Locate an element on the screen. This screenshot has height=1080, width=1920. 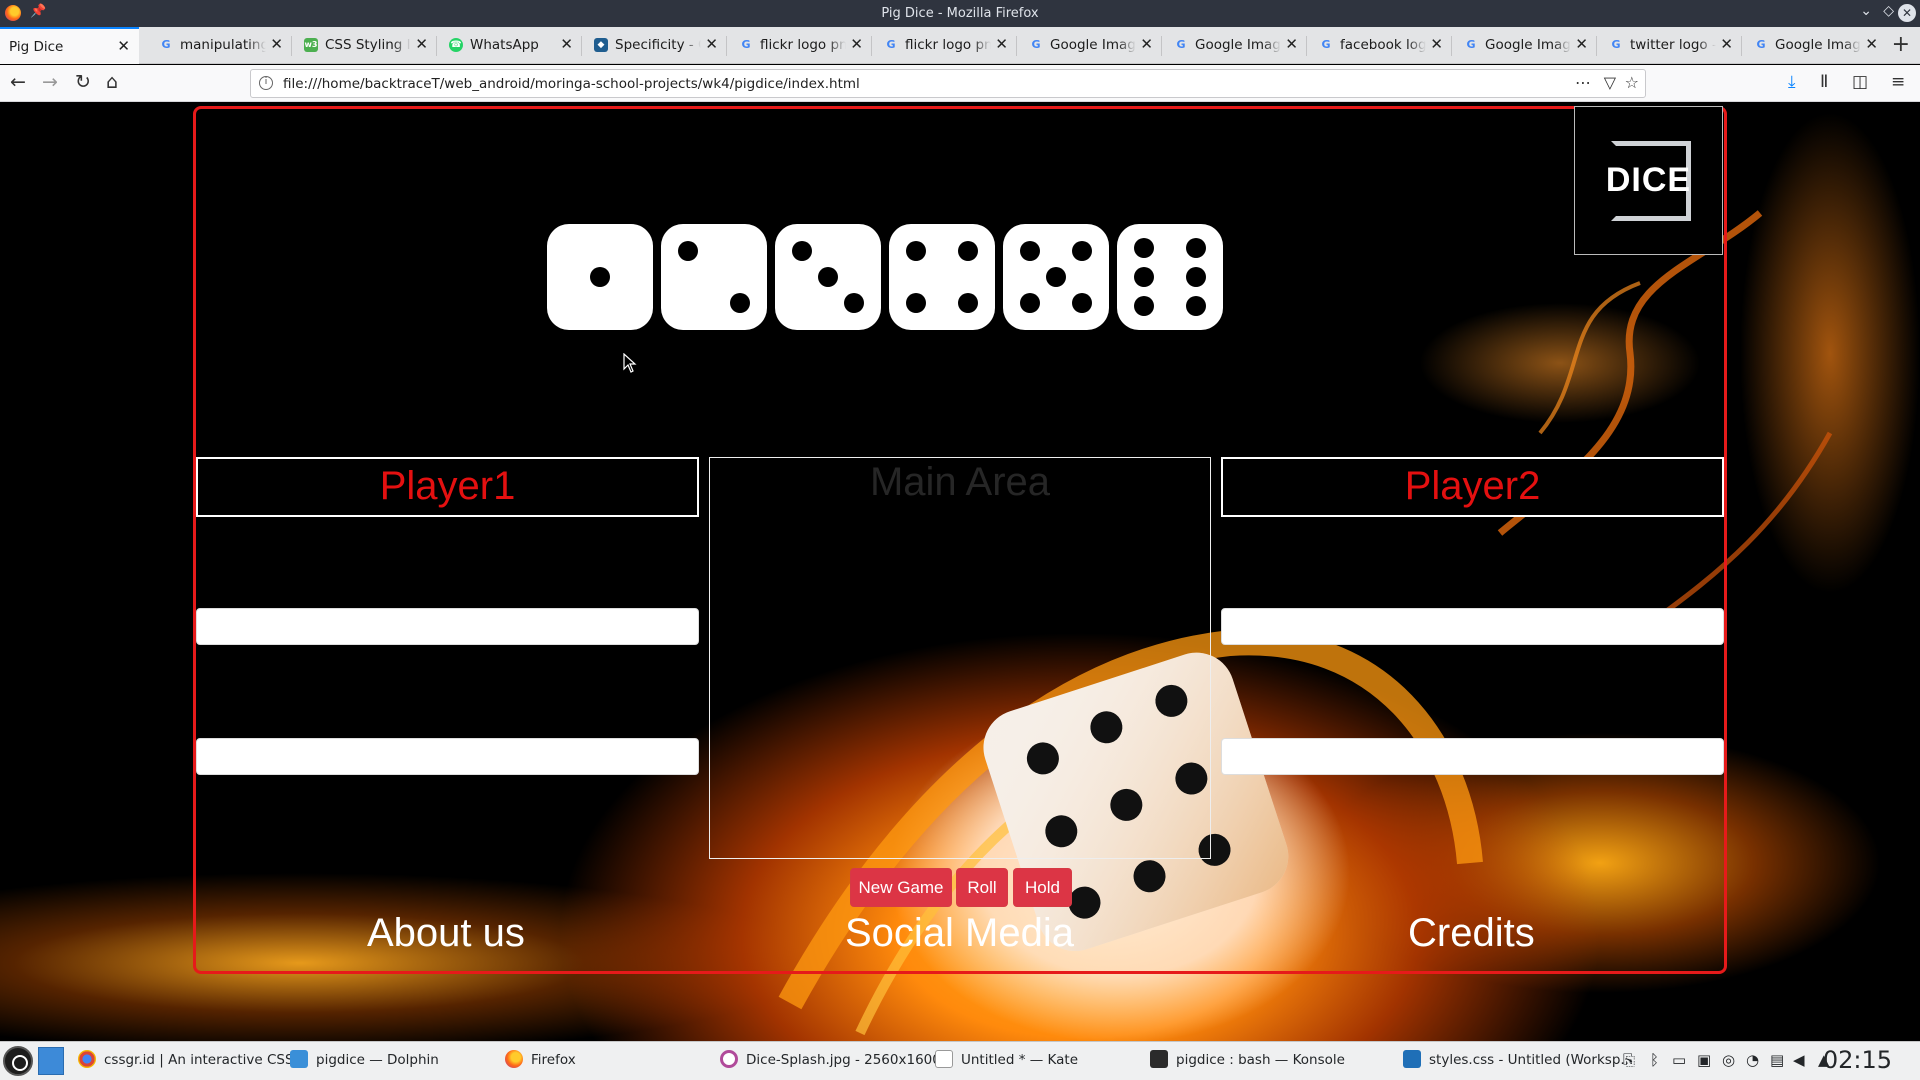
tab-google-images-2: G Google Imag ✕ is located at coordinates (1234, 45).